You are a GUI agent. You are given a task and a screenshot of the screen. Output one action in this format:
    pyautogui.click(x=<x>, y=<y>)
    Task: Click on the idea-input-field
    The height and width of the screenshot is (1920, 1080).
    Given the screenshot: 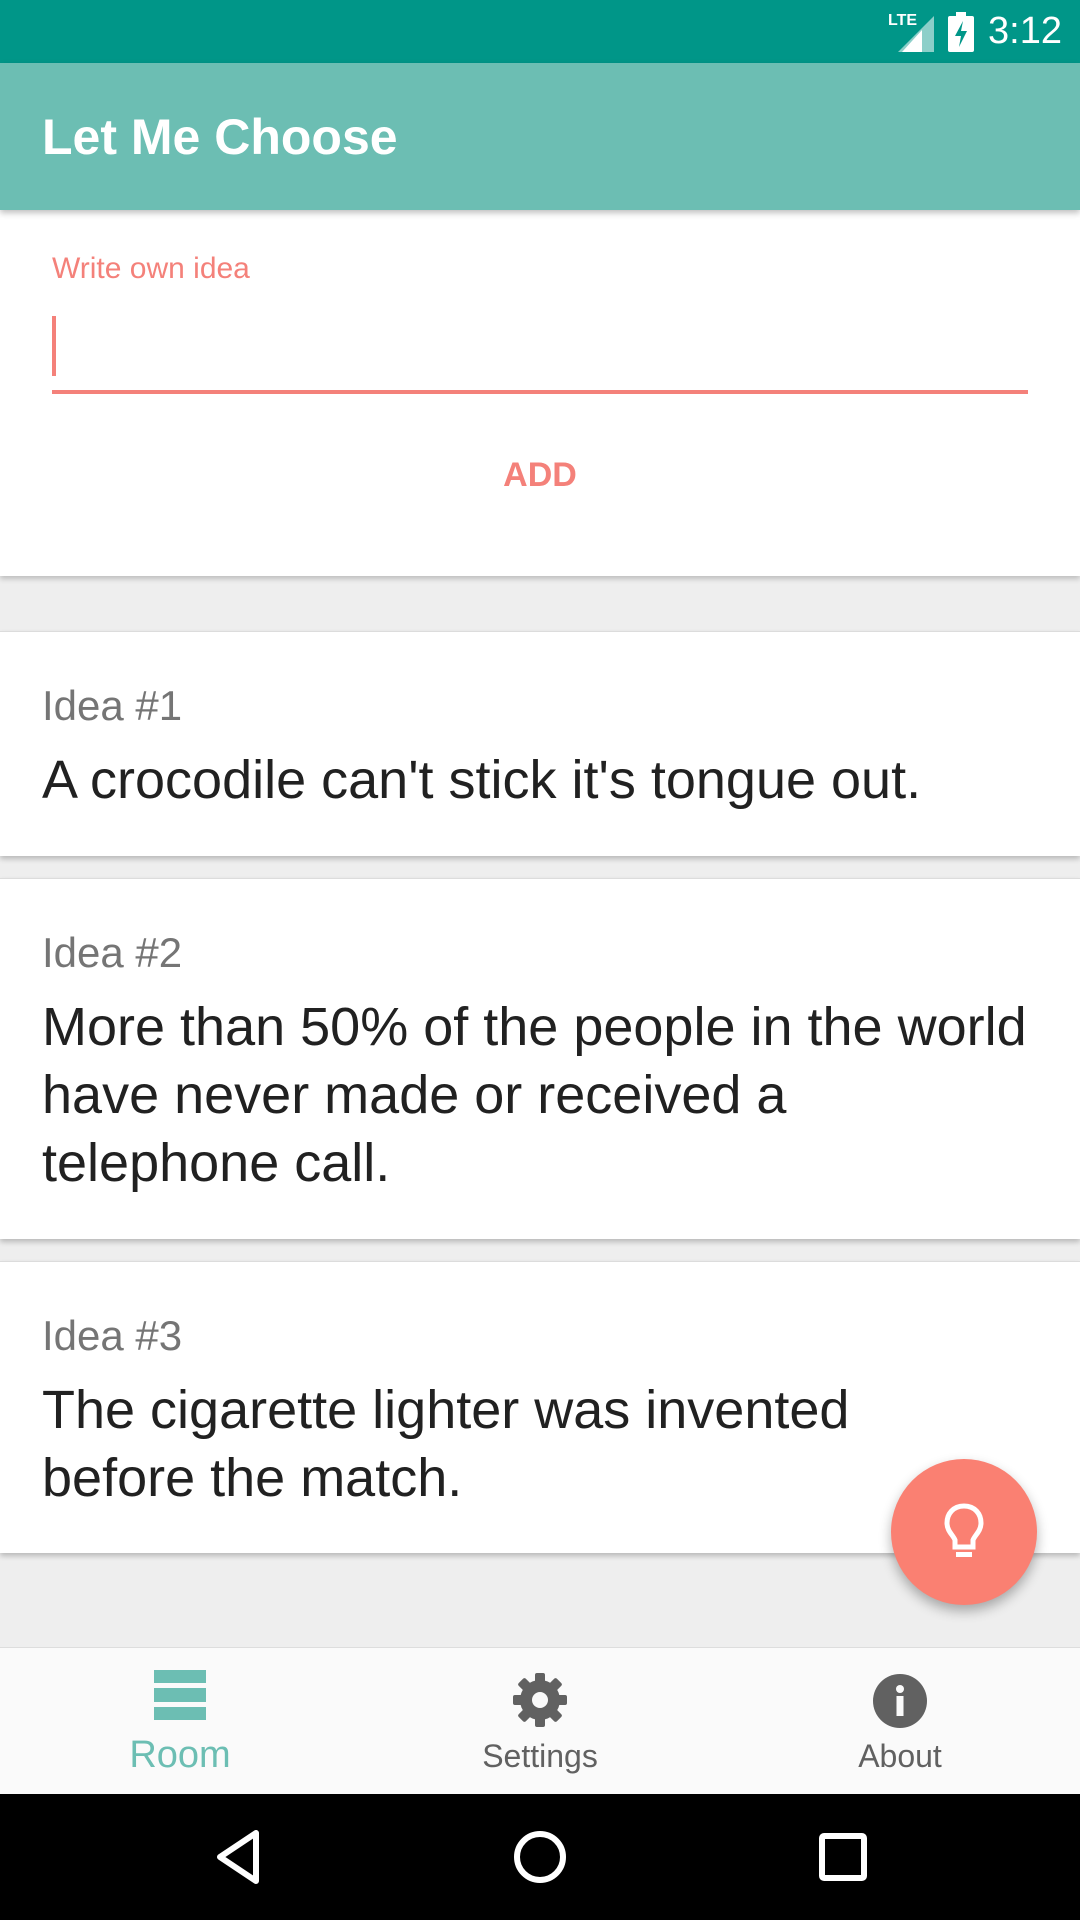 What is the action you would take?
    pyautogui.click(x=540, y=350)
    